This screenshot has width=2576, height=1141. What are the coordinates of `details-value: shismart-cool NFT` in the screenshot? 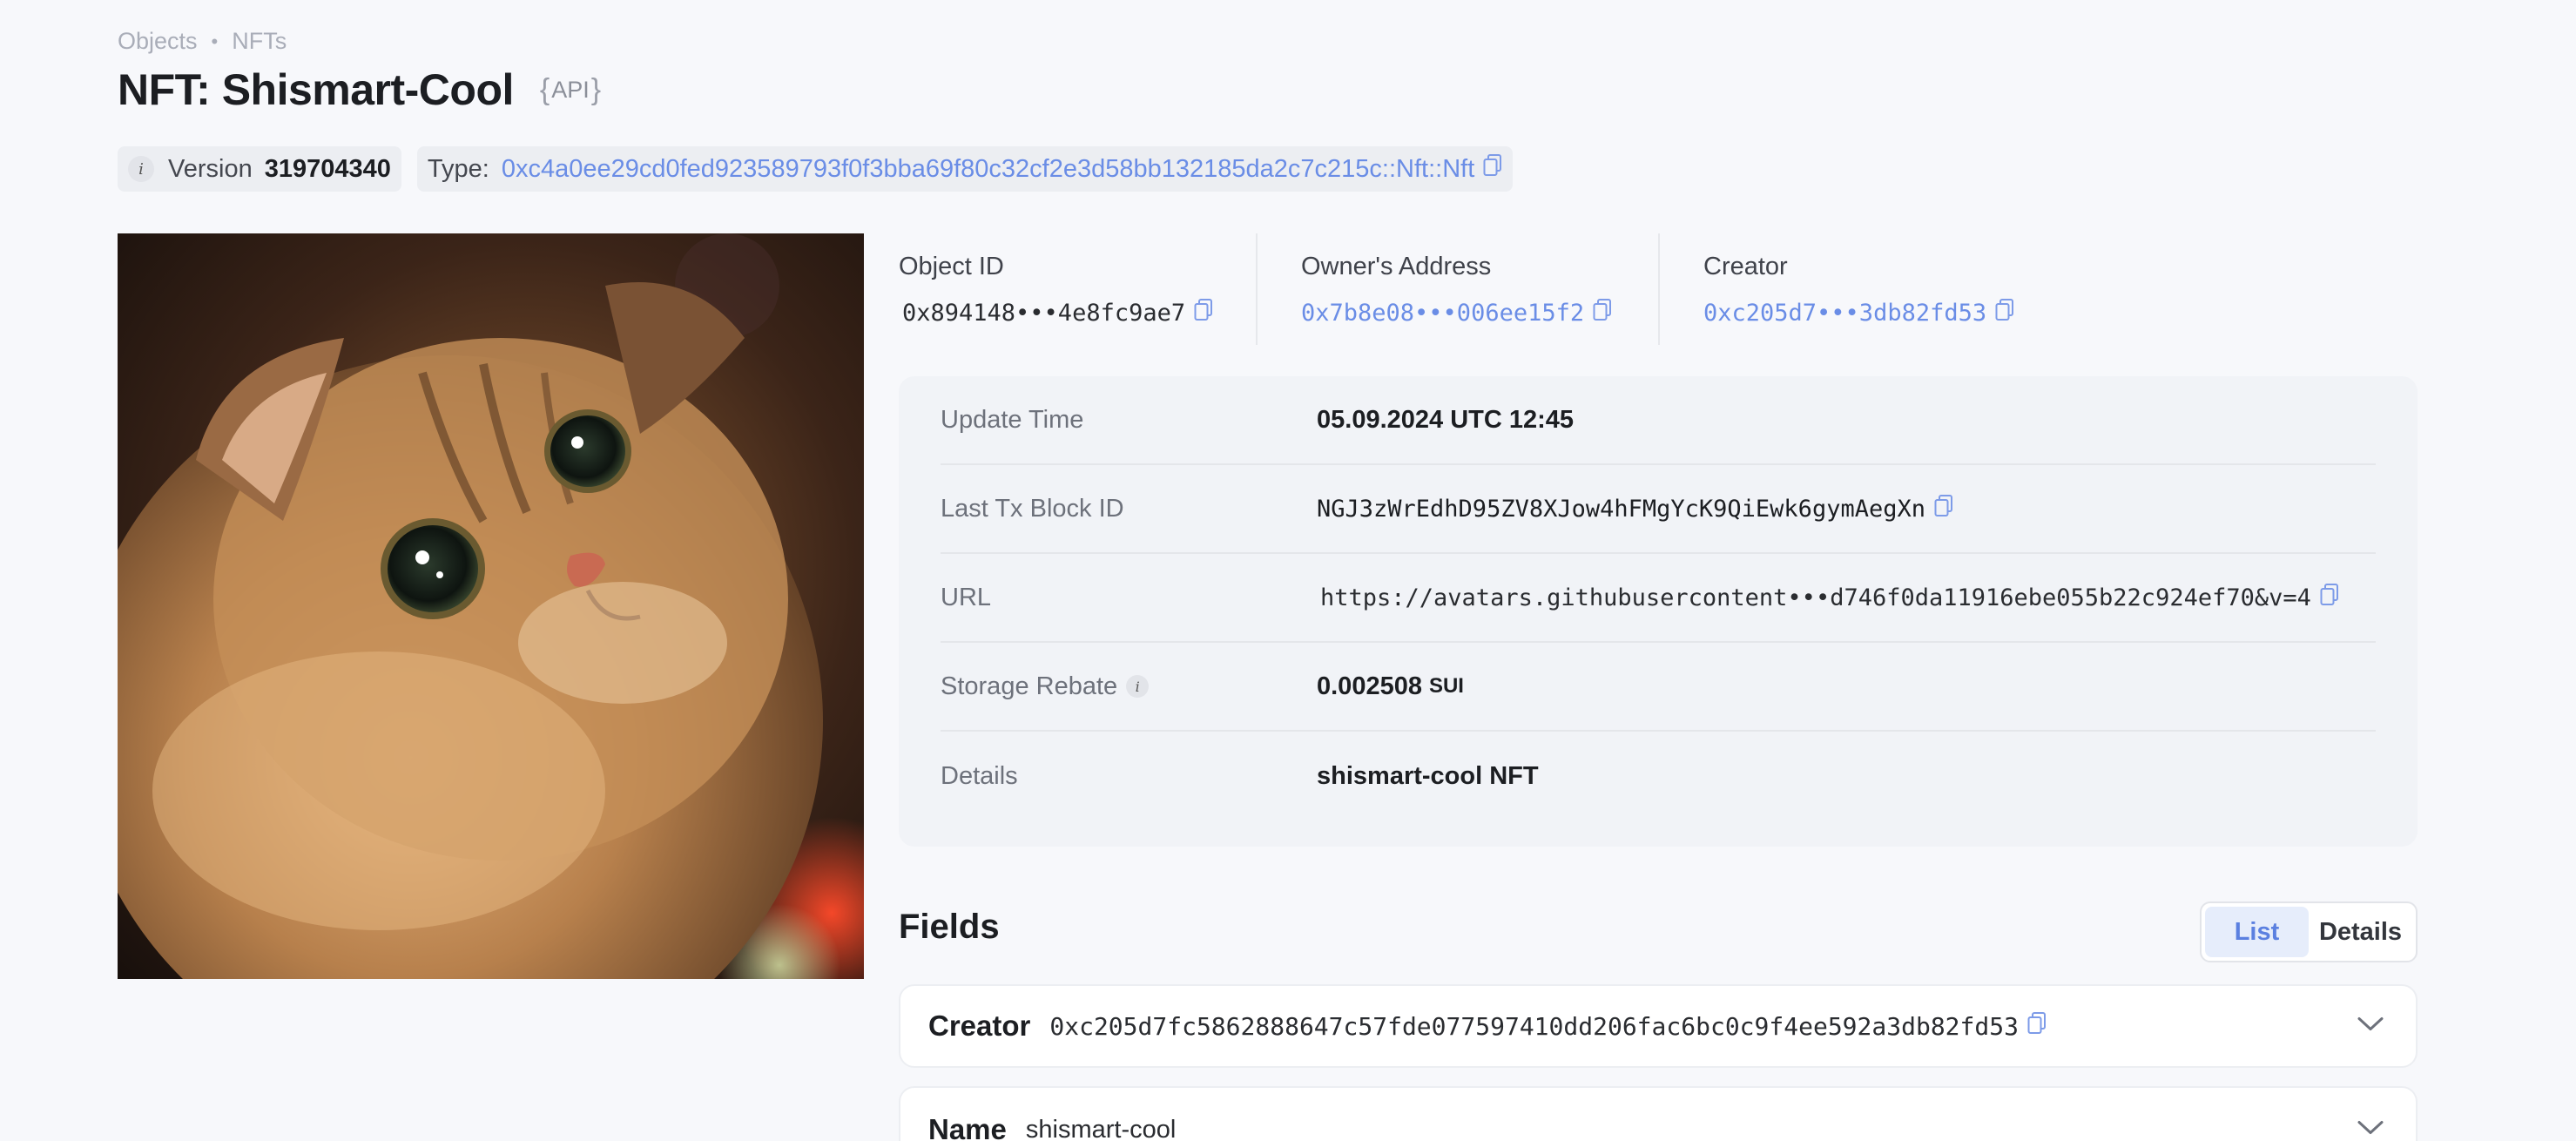 It's located at (1428, 775).